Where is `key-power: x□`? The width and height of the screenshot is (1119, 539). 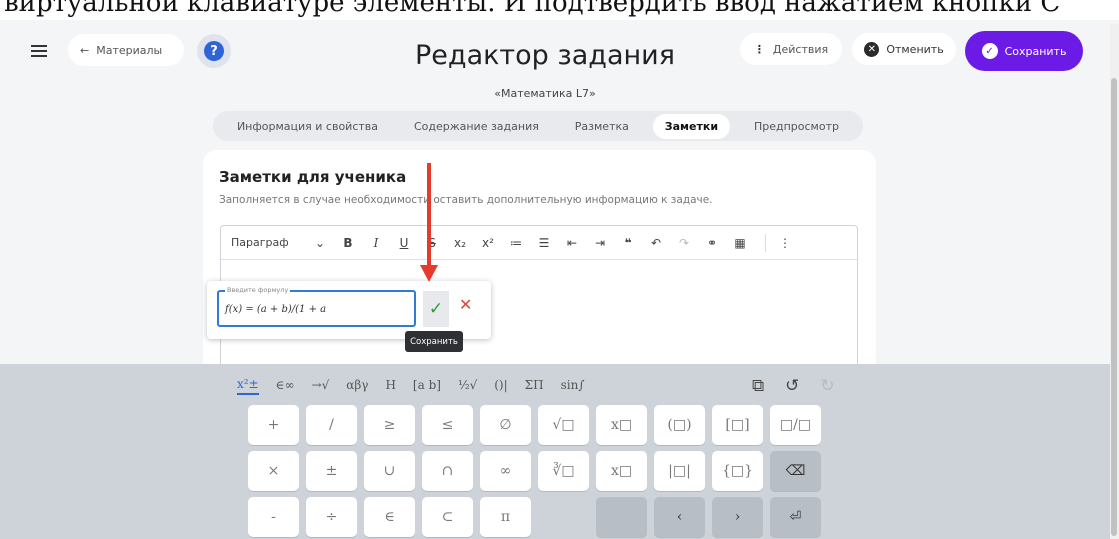
key-power: x□ is located at coordinates (621, 425).